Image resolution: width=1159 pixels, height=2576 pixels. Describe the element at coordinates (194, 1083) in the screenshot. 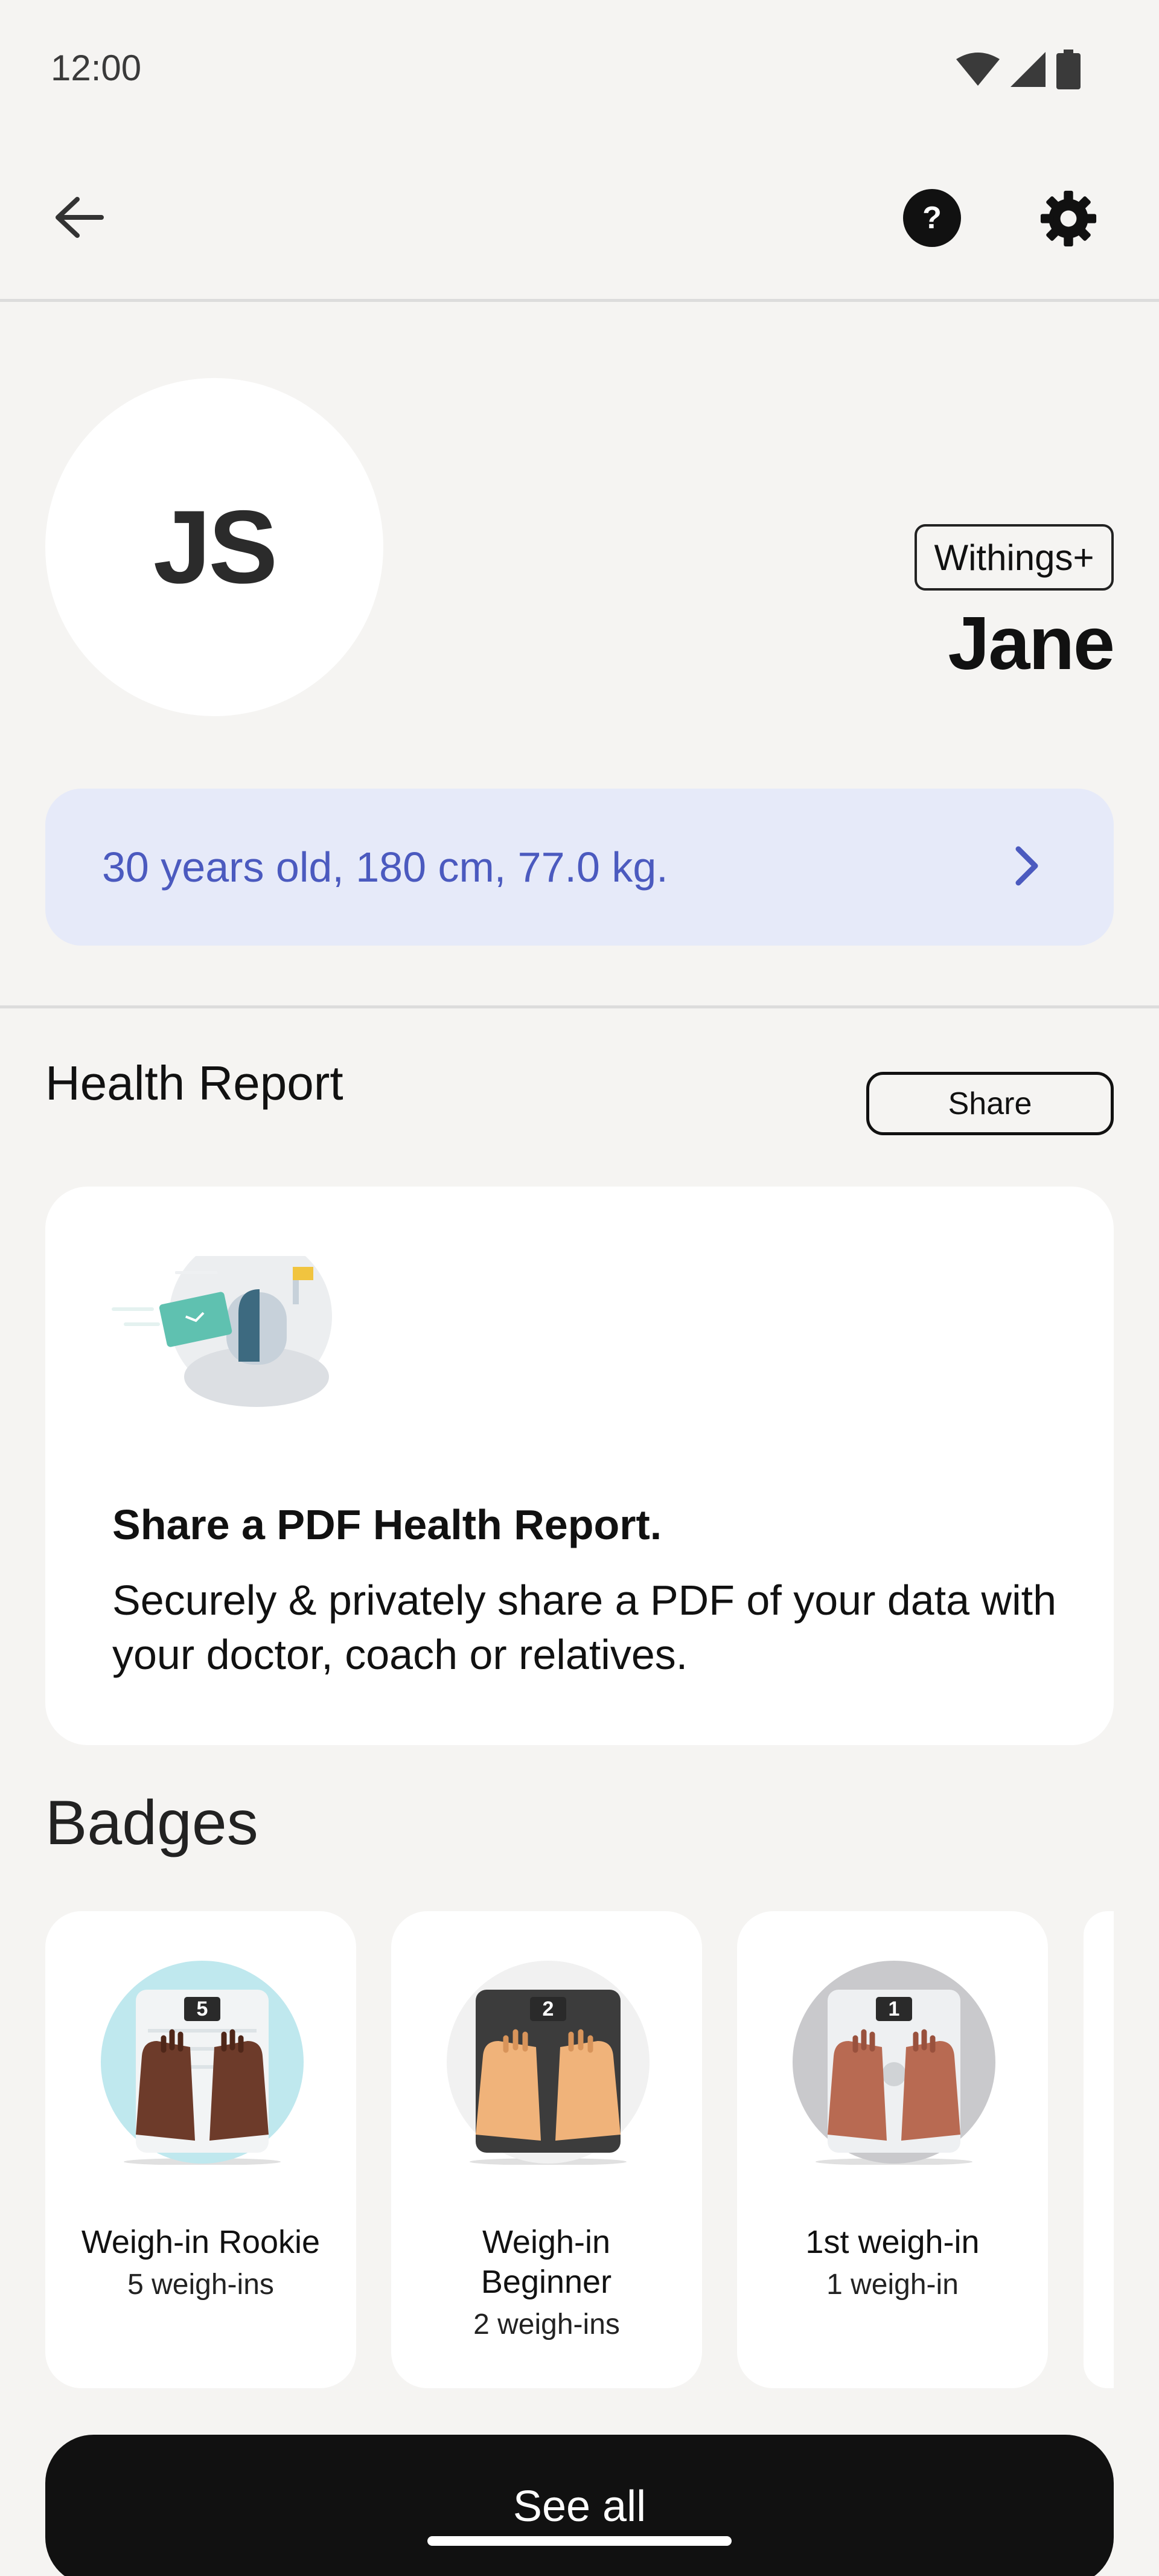

I see `health-report-title: Health Report` at that location.